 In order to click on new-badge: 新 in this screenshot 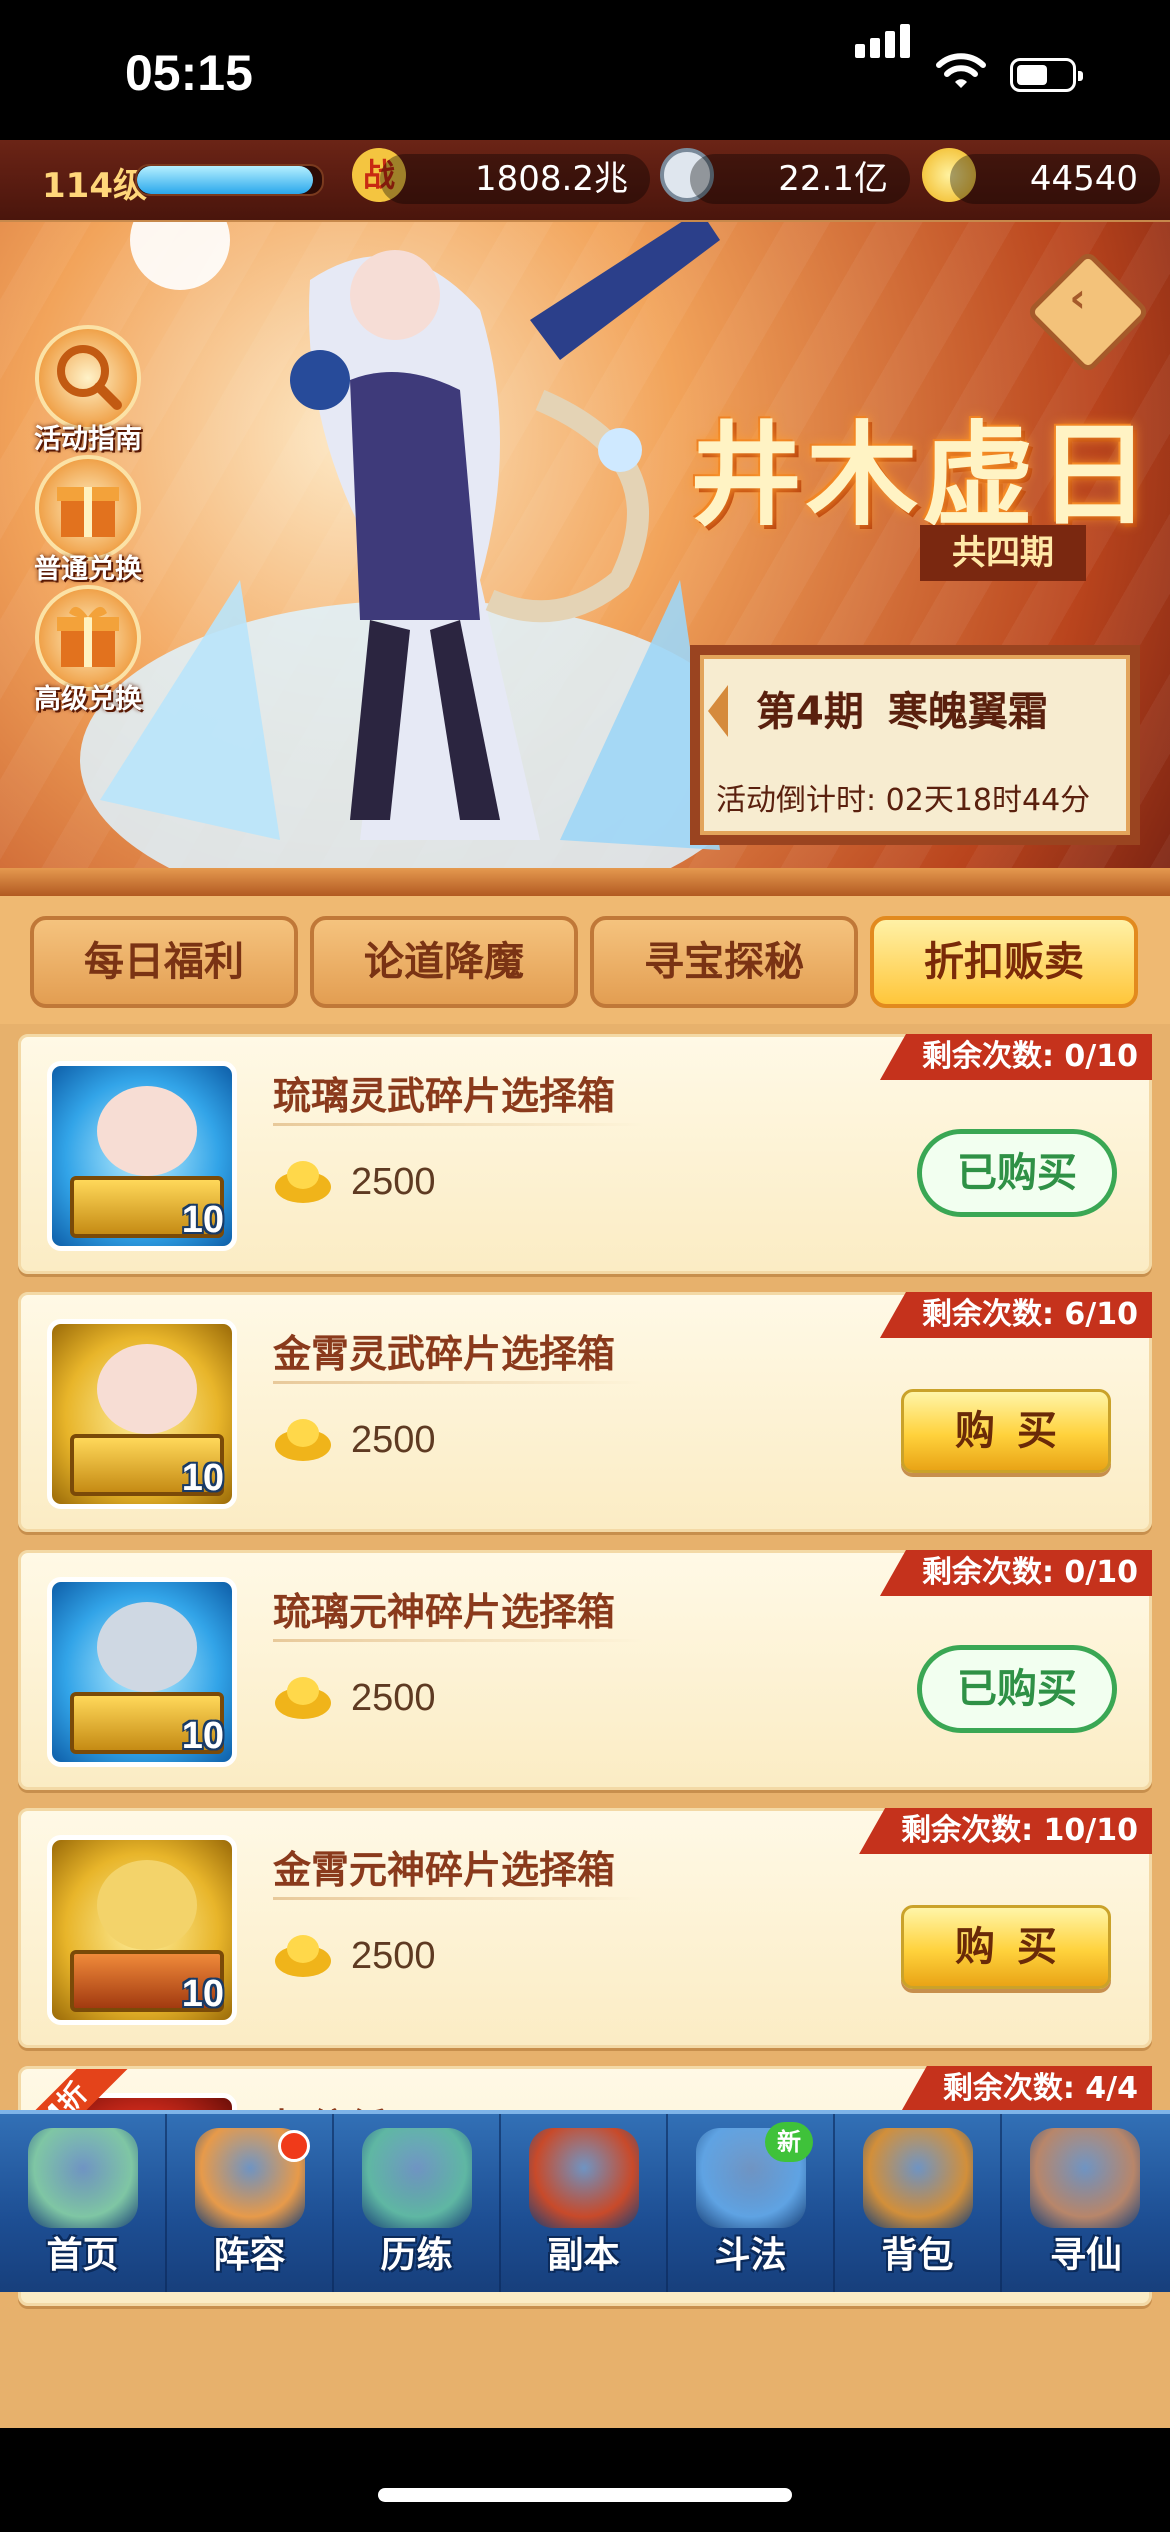, I will do `click(789, 2142)`.